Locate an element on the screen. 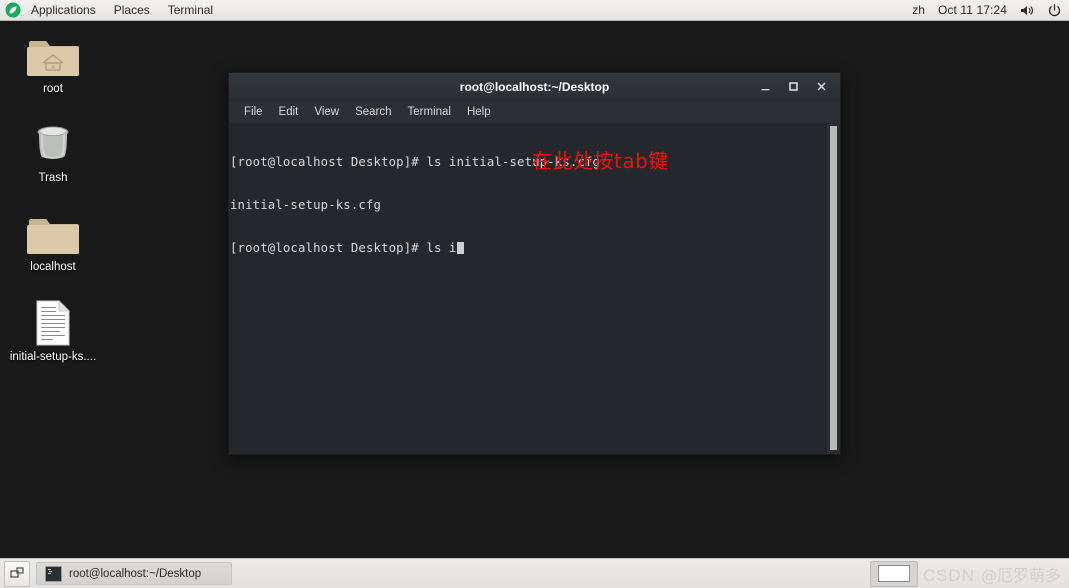 The image size is (1069, 588). window-controls is located at coordinates (799, 87).